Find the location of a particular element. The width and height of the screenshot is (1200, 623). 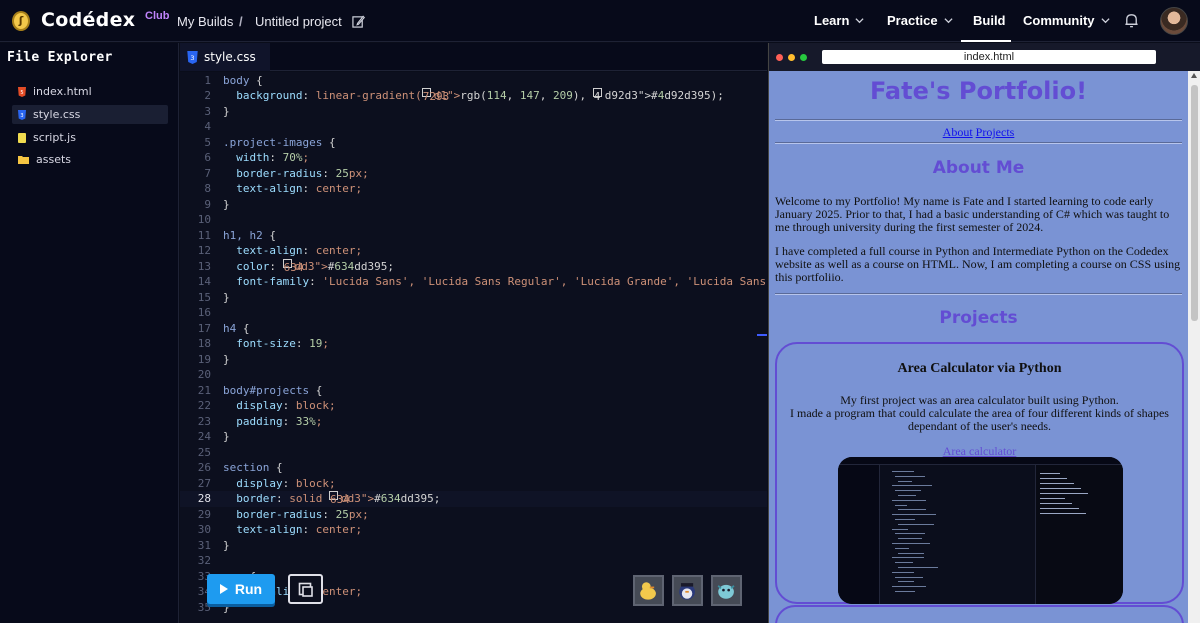

code-line: 4 is located at coordinates (473, 127).